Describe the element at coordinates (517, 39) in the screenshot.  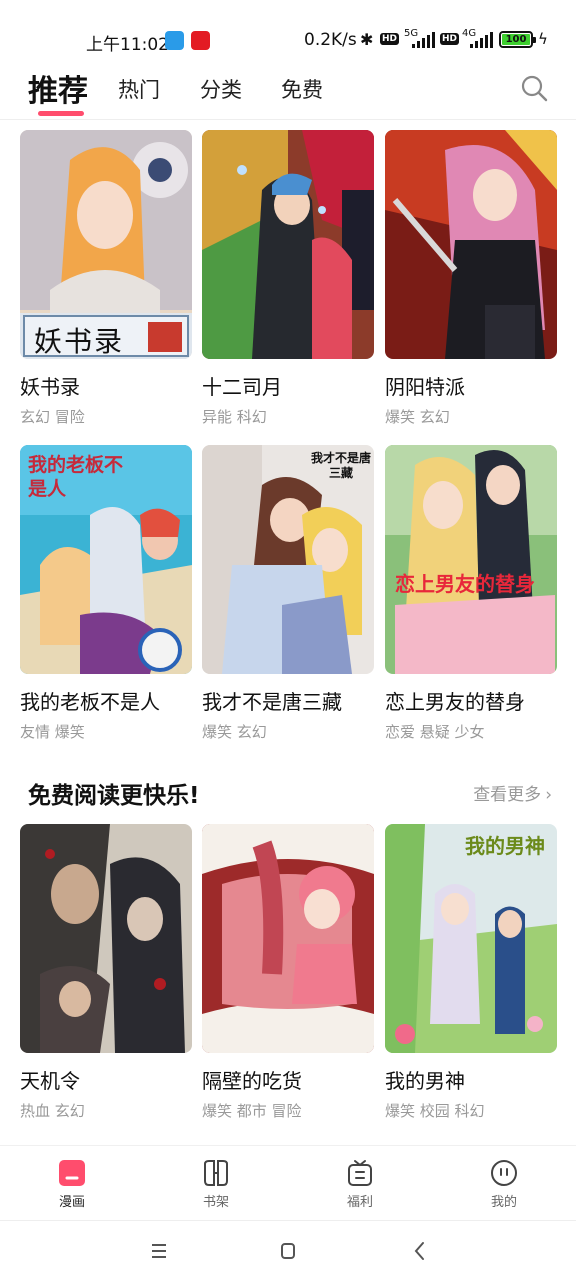
I see `battery-icon: 100` at that location.